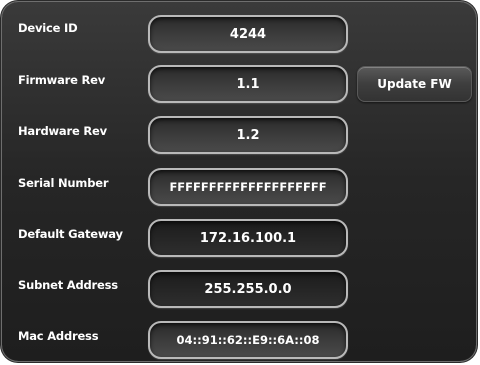 The image size is (480, 365). Describe the element at coordinates (248, 34) in the screenshot. I see `device-id-field: 4244` at that location.